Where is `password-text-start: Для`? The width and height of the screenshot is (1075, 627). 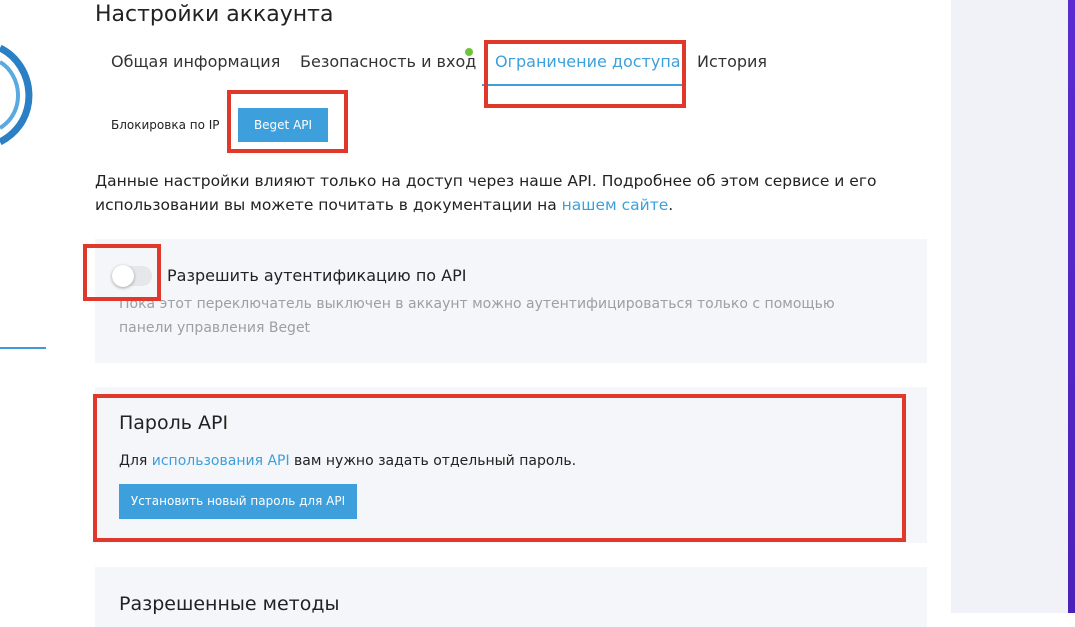 password-text-start: Для is located at coordinates (135, 461).